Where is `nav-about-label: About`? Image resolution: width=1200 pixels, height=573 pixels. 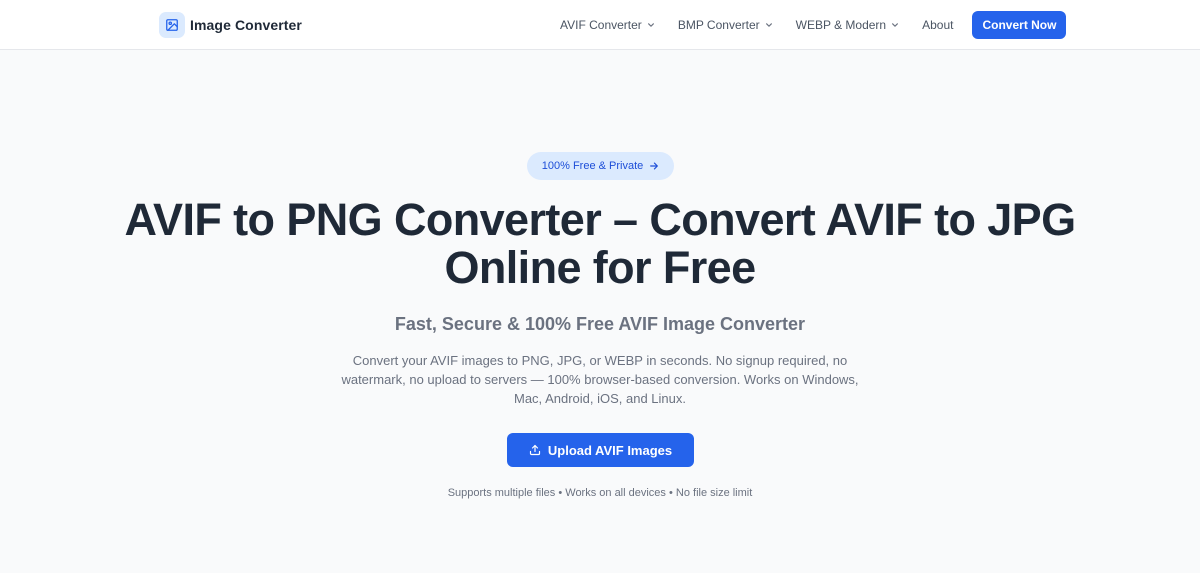
nav-about-label: About is located at coordinates (938, 25).